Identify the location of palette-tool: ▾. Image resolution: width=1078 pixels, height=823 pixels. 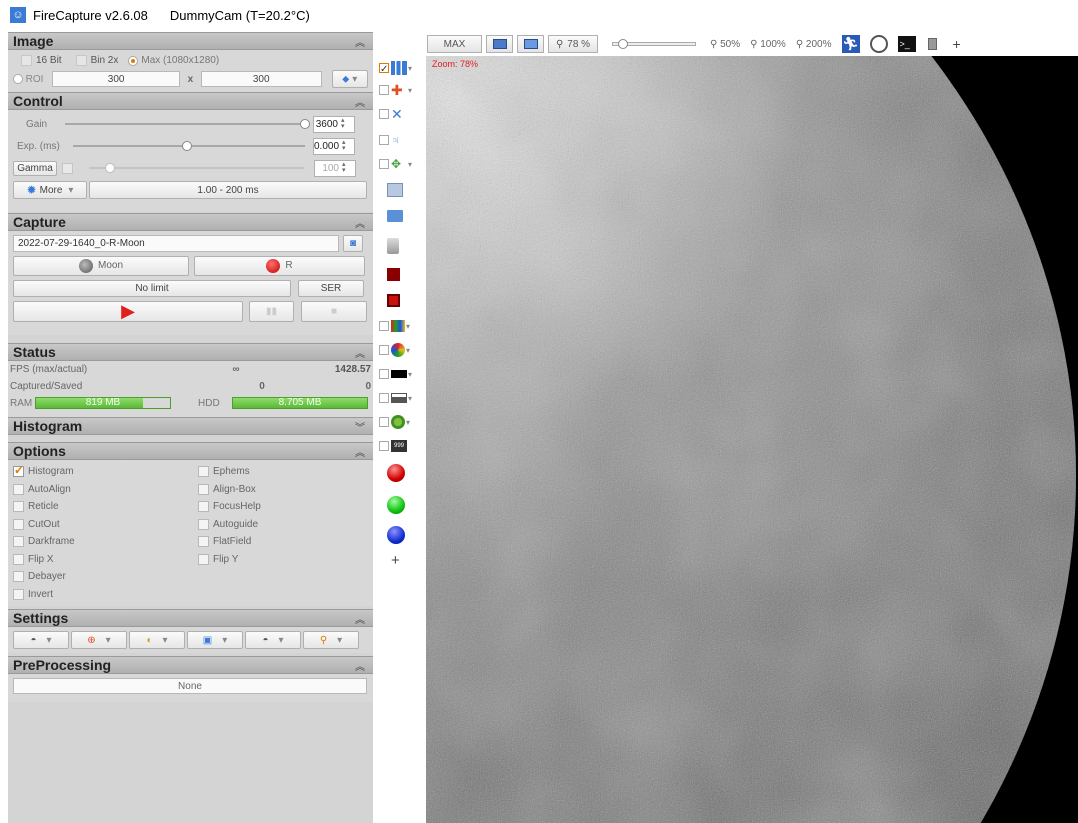
(401, 326).